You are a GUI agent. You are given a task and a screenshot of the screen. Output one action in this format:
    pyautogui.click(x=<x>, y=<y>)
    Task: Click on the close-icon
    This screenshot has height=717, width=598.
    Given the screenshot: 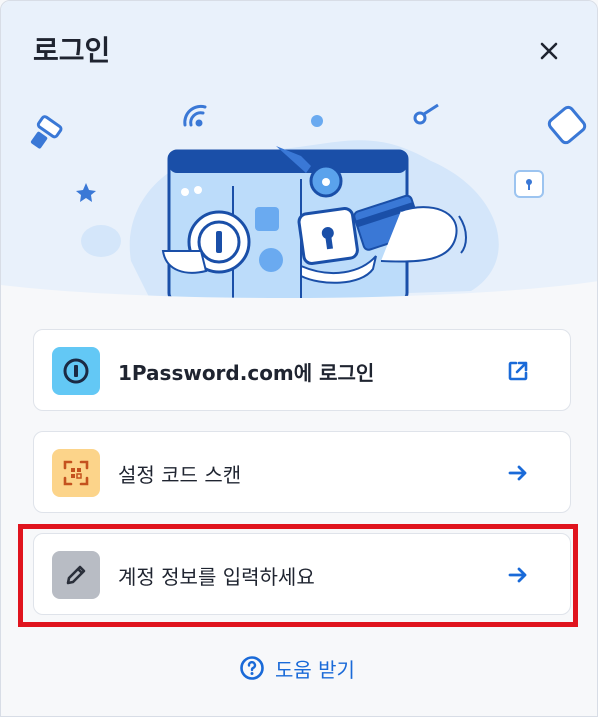 What is the action you would take?
    pyautogui.click(x=549, y=51)
    